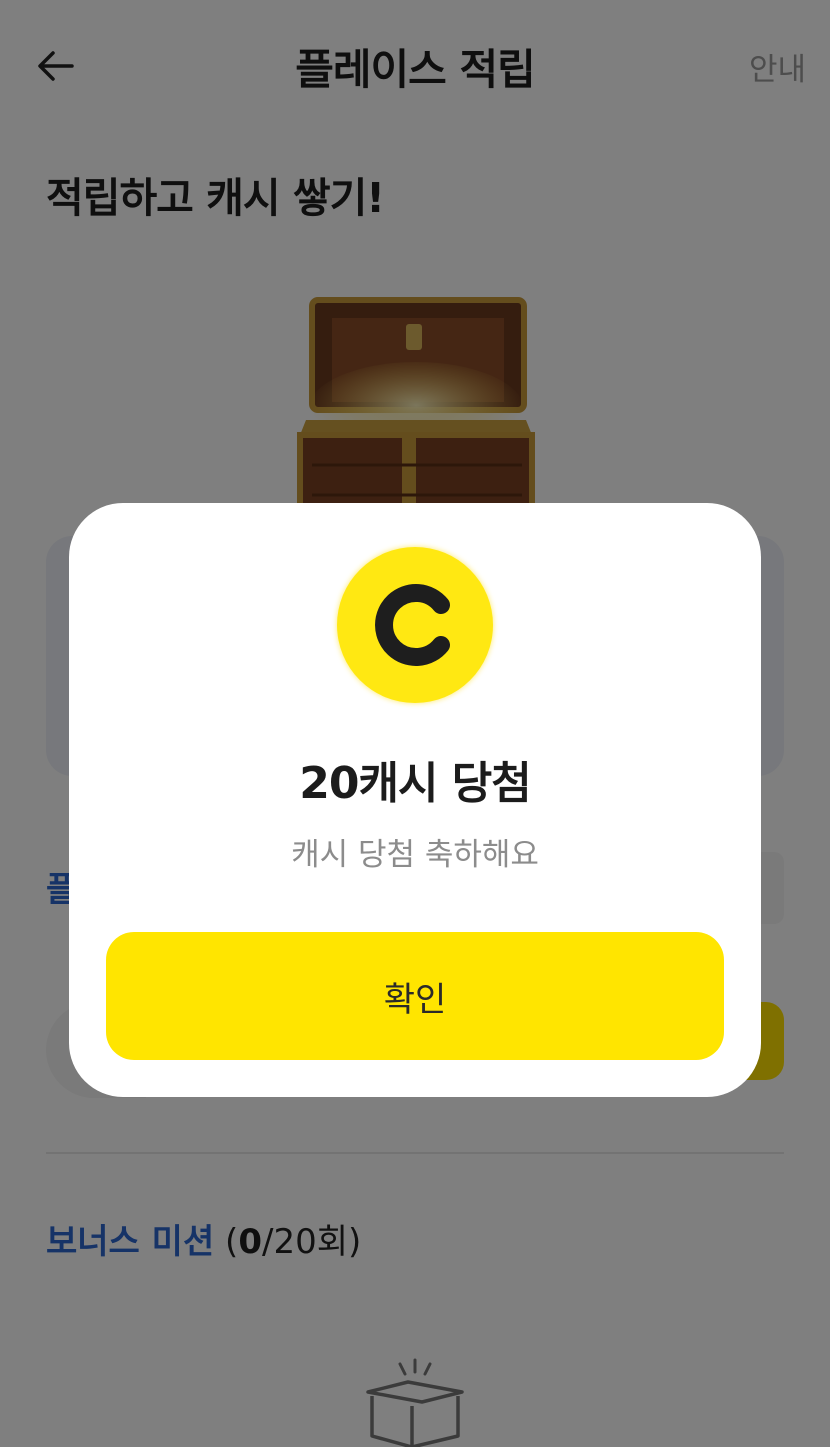 Image resolution: width=830 pixels, height=1447 pixels. Describe the element at coordinates (415, 783) in the screenshot. I see `dialog-title: 20캐시 당첨` at that location.